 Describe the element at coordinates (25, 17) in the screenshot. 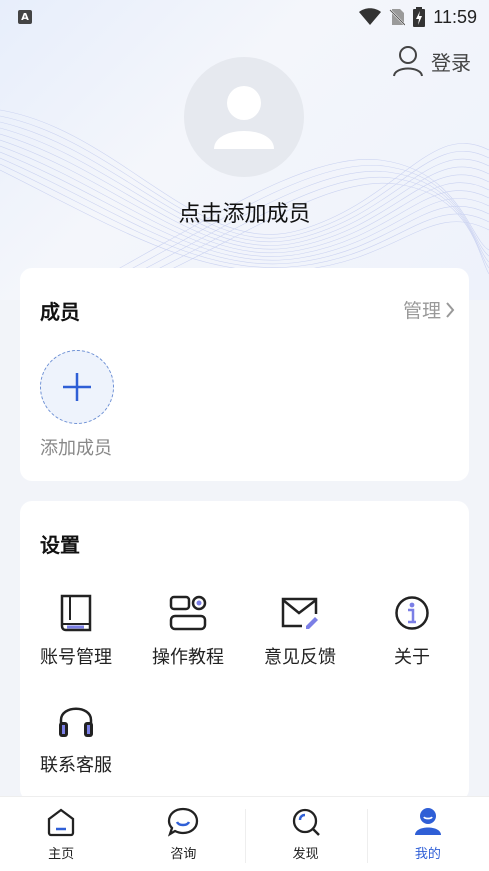

I see `app-notification-icon: A` at that location.